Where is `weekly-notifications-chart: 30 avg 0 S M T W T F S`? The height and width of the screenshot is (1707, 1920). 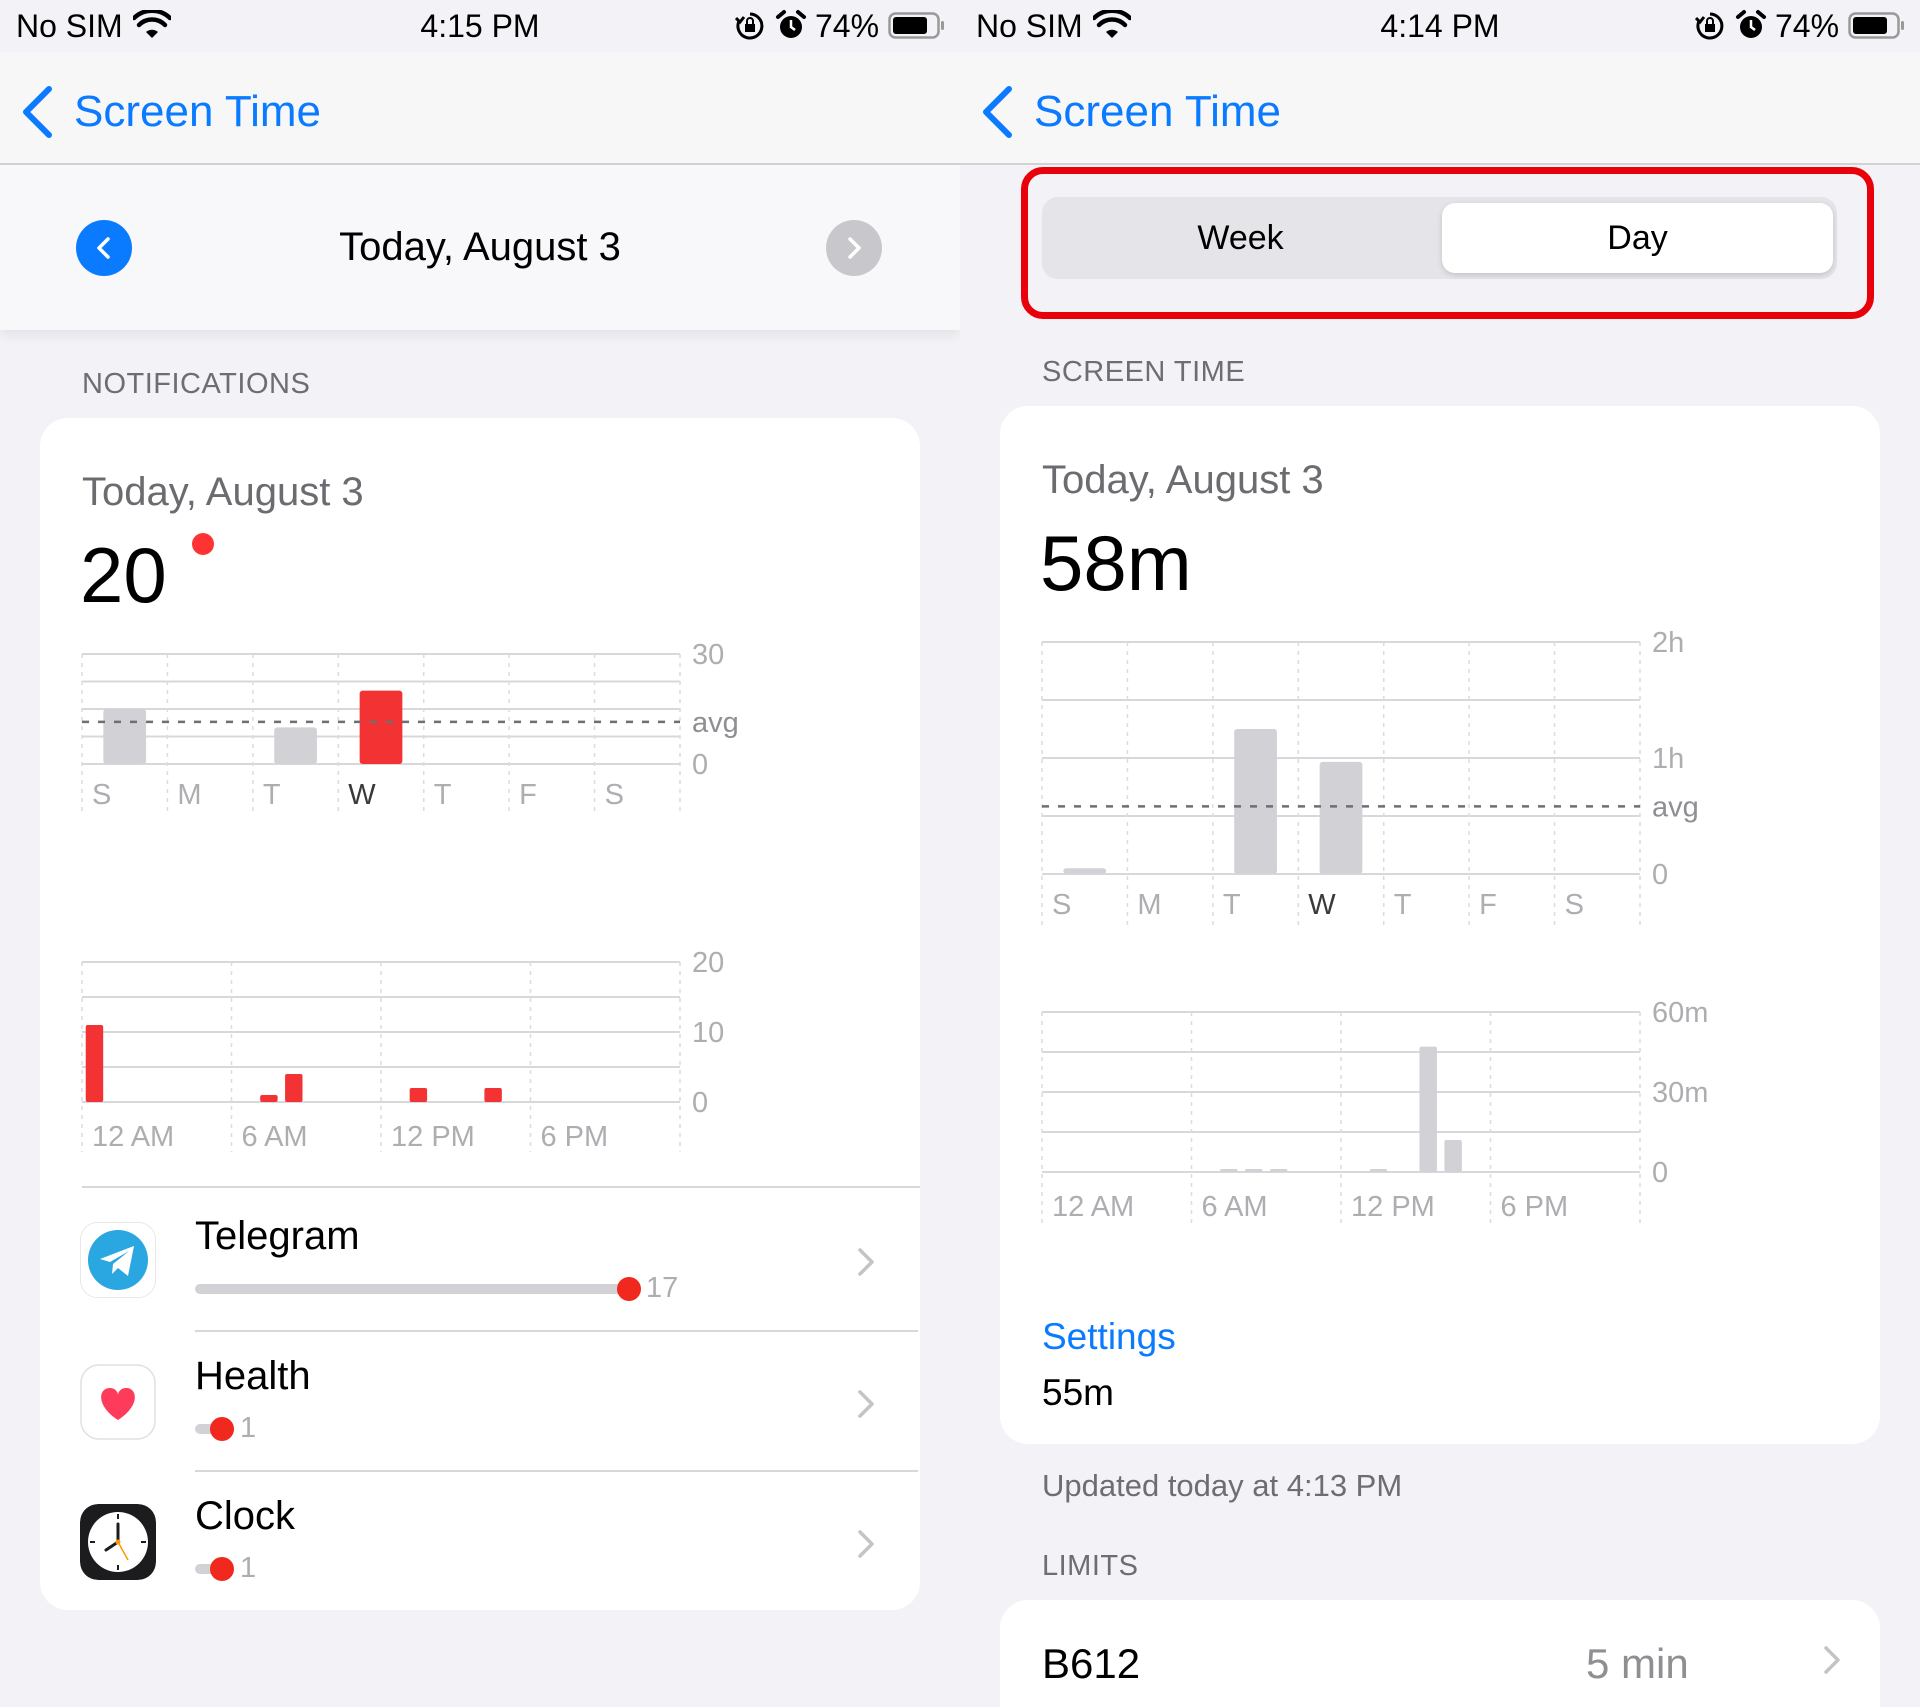 weekly-notifications-chart: 30 avg 0 S M T W T F S is located at coordinates (410, 726).